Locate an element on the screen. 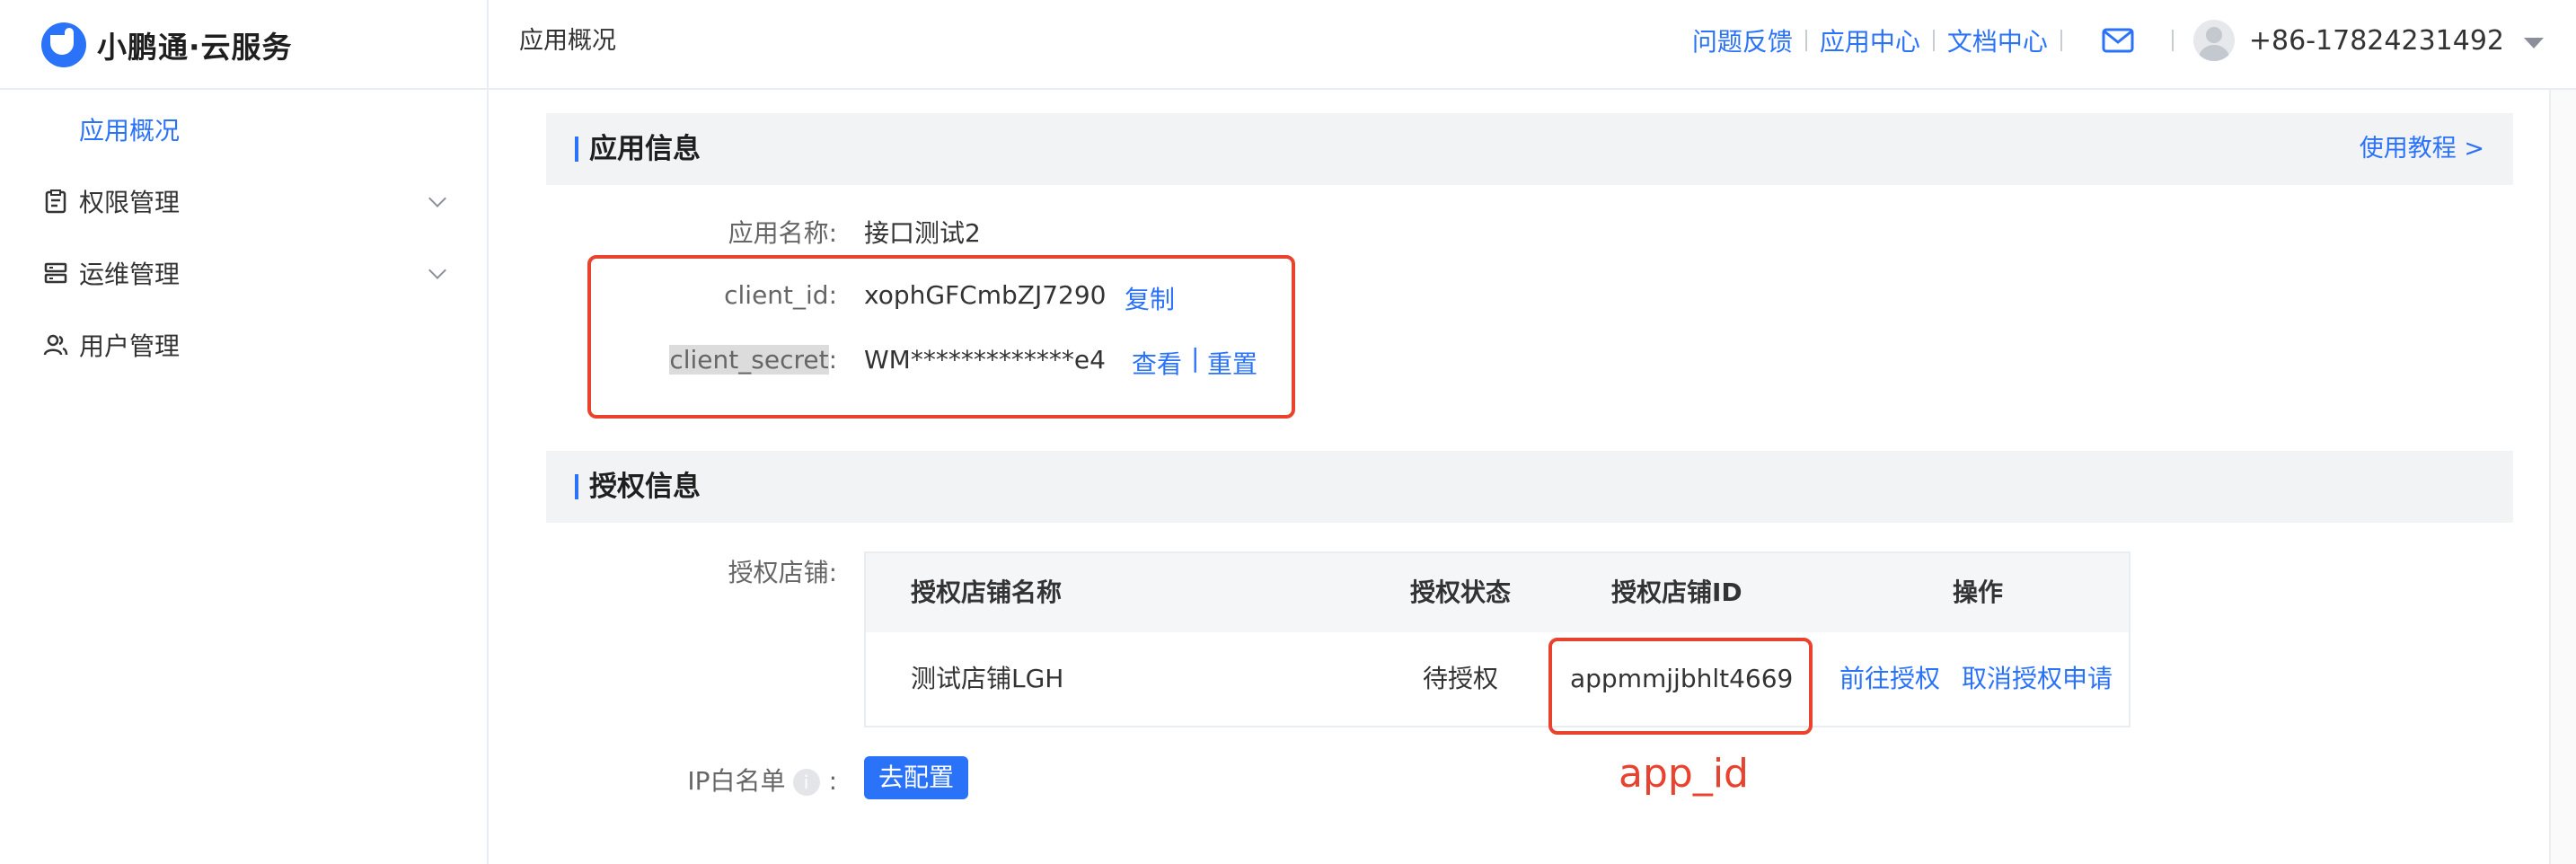 This screenshot has height=864, width=2576. tutorial-link: 使用教程 > is located at coordinates (2422, 149).